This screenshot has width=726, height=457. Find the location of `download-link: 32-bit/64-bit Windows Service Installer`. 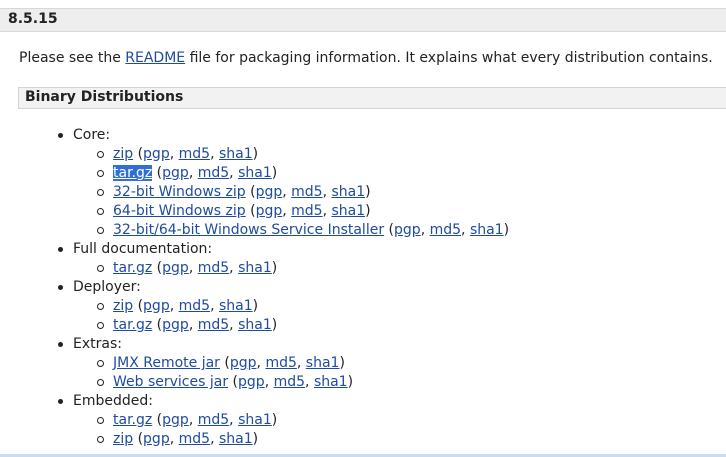

download-link: 32-bit/64-bit Windows Service Installer is located at coordinates (248, 230).